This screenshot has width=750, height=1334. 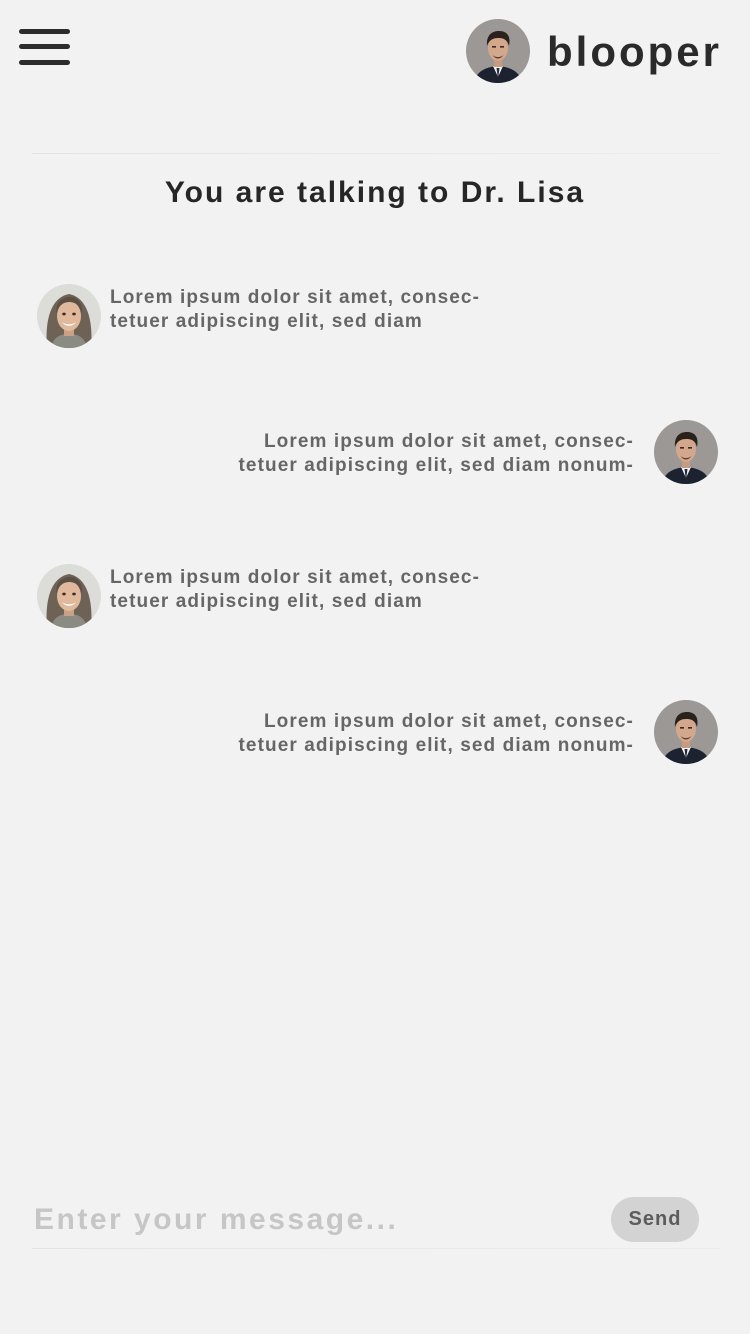 I want to click on chat-title: You are talking to Dr. Lisa, so click(x=375, y=192).